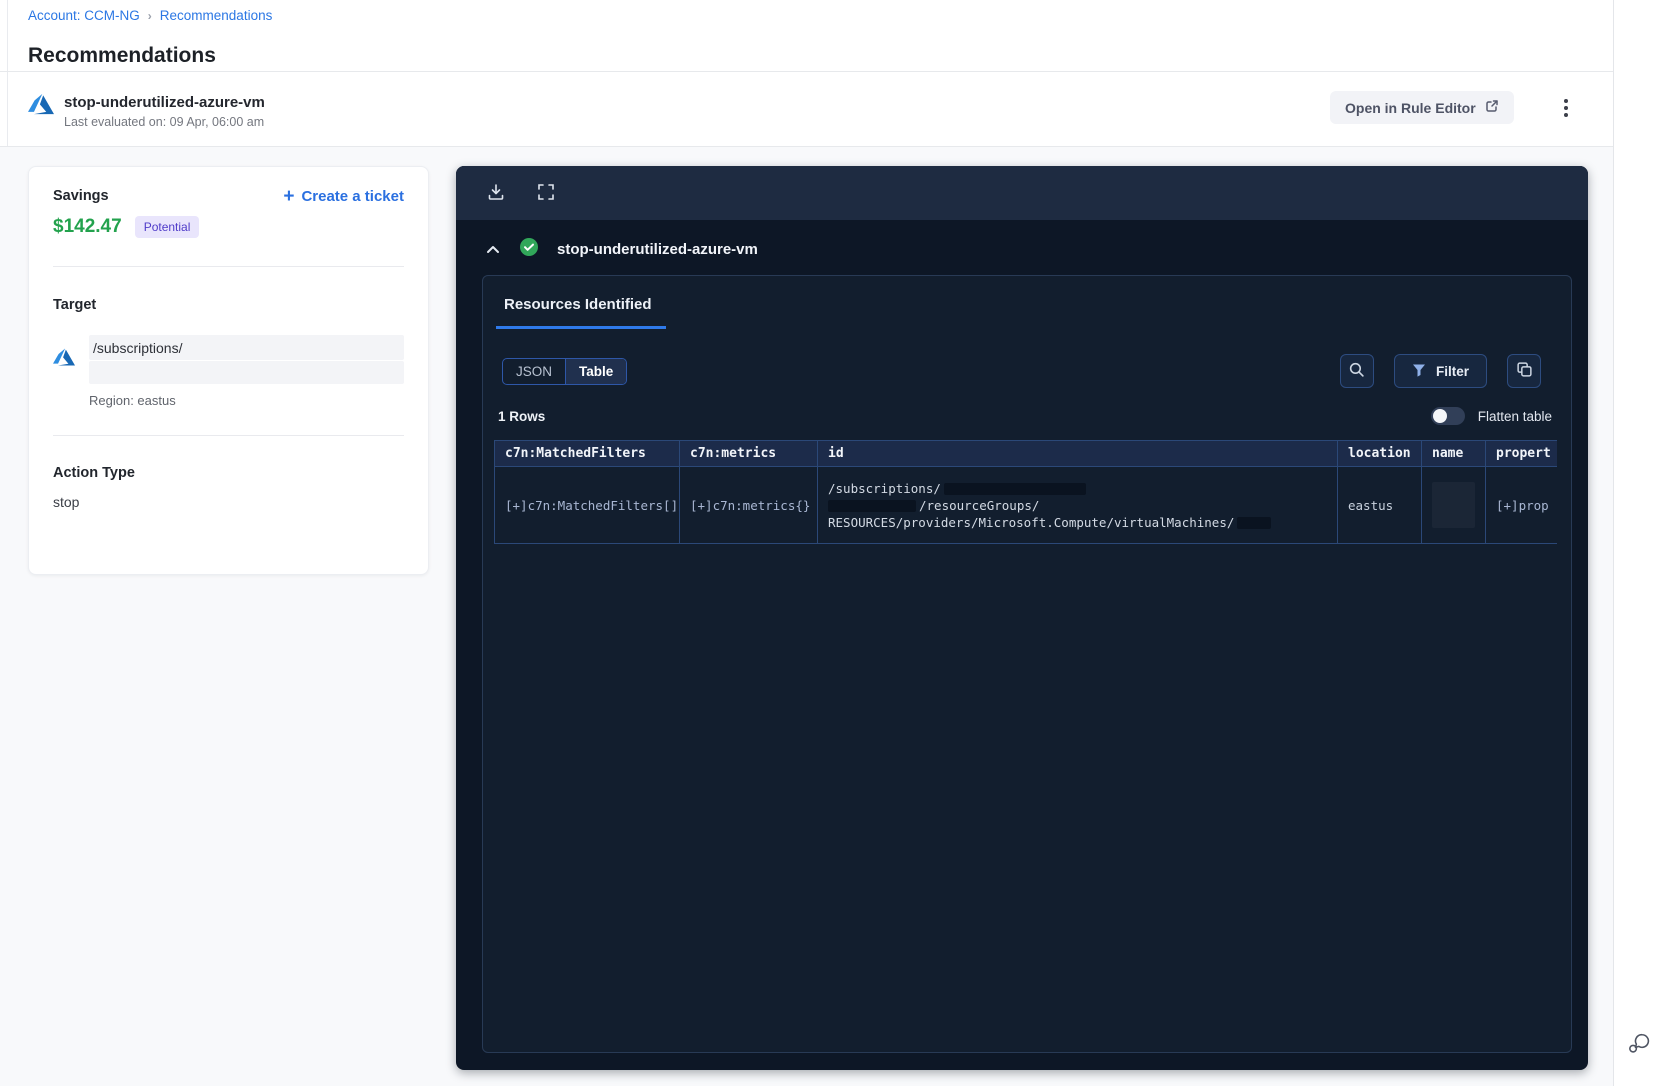 The width and height of the screenshot is (1662, 1086). What do you see at coordinates (1419, 371) in the screenshot?
I see `filter-funnel-icon` at bounding box center [1419, 371].